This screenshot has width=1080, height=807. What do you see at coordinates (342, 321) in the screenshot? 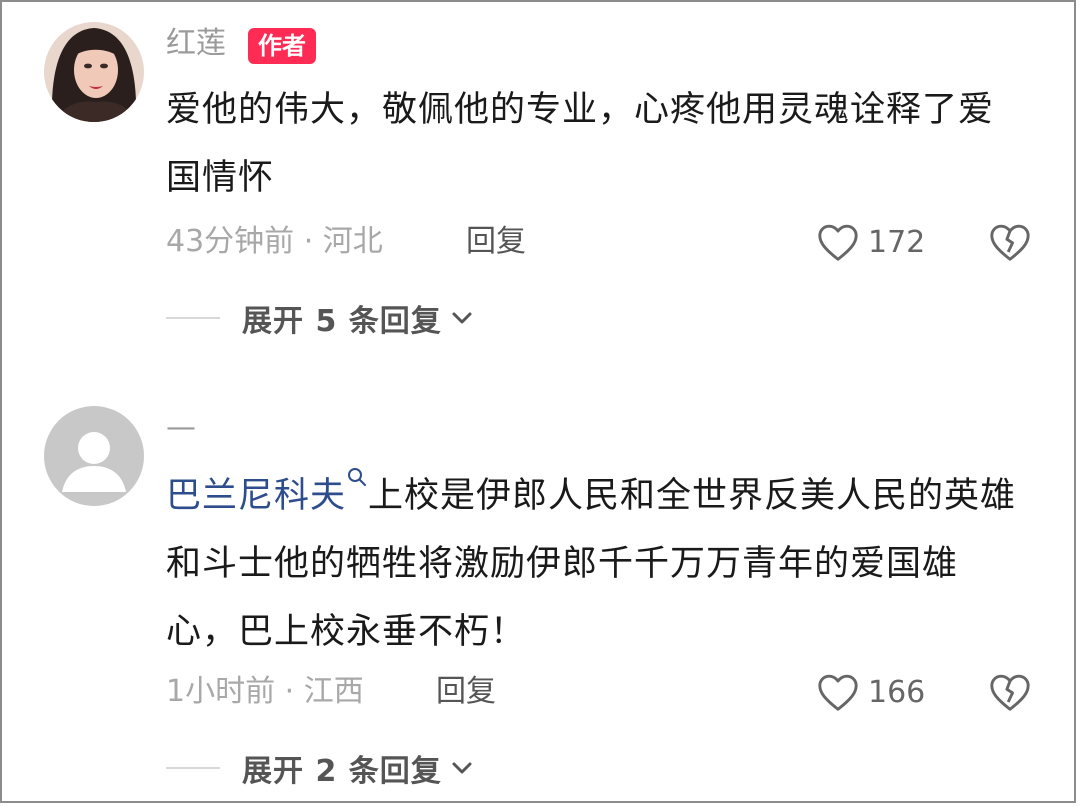
I see `expand-replies-label: 展开 5 条回复` at bounding box center [342, 321].